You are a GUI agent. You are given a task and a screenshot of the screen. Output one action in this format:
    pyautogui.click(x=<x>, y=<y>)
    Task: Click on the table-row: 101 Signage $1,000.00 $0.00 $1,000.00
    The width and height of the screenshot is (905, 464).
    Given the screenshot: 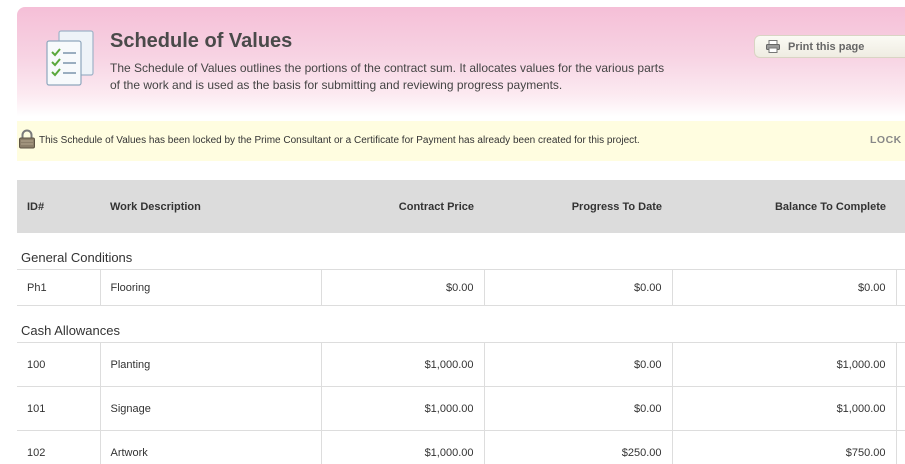 What is the action you would take?
    pyautogui.click(x=461, y=408)
    